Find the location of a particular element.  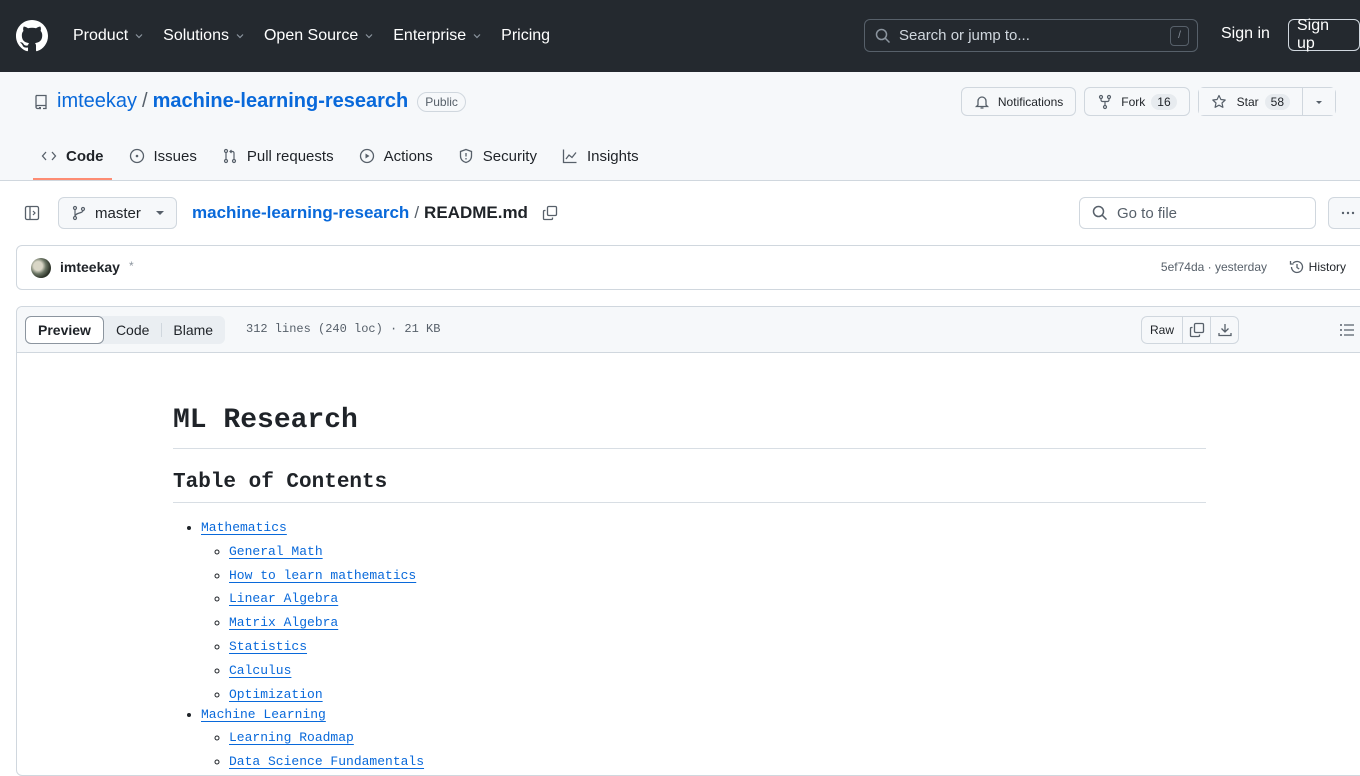

toc-link: General Math is located at coordinates (276, 551).